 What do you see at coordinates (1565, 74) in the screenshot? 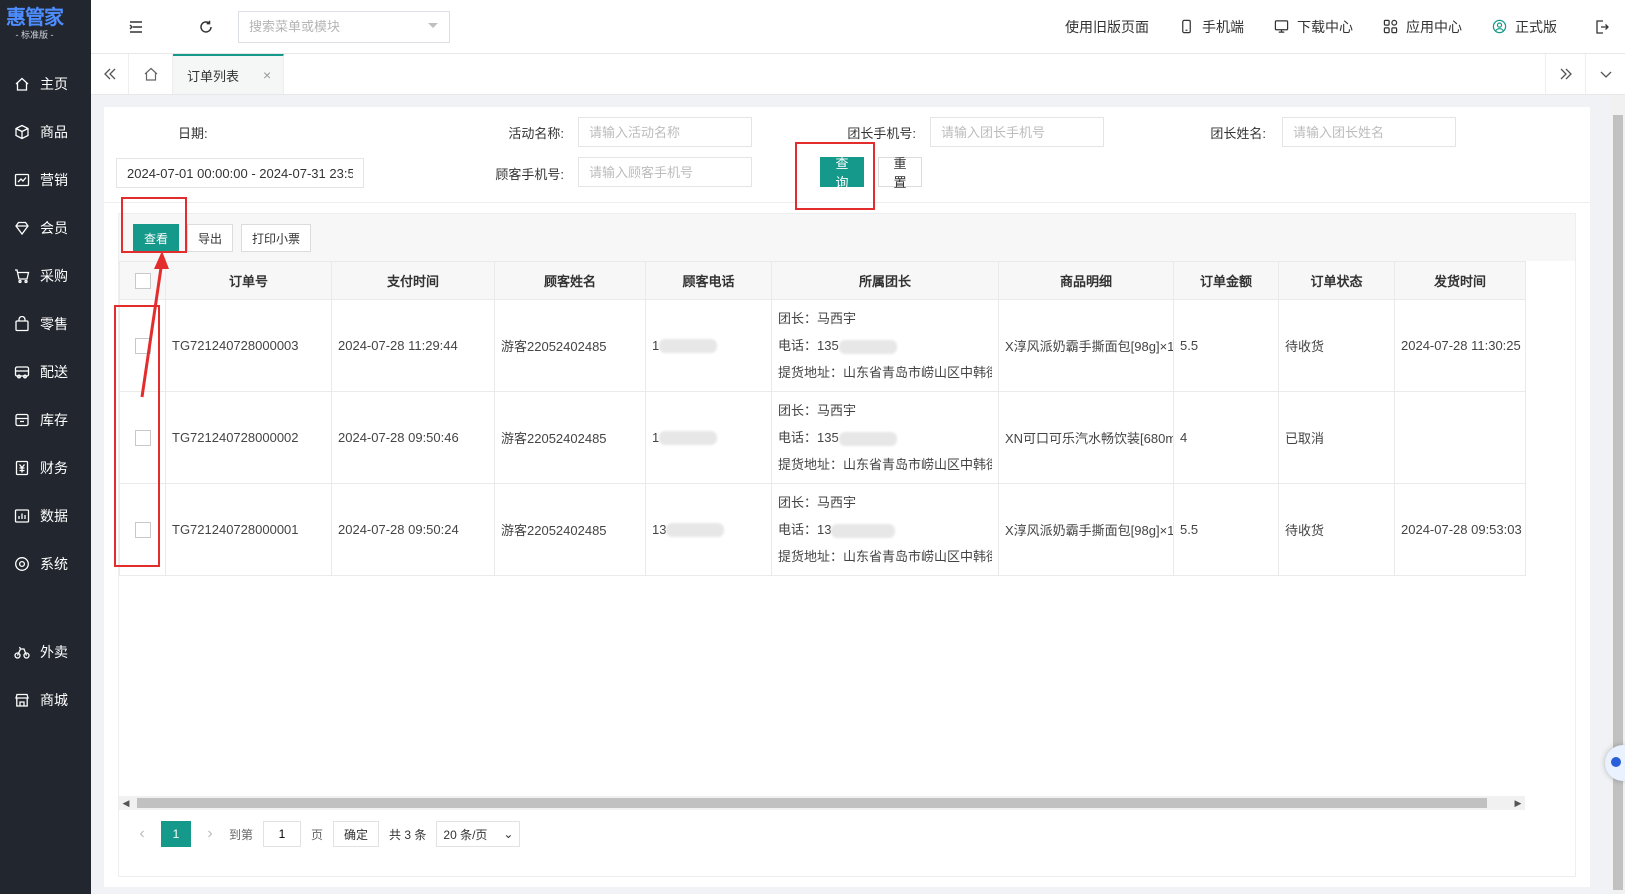
I see `double-chevron-right-icon` at bounding box center [1565, 74].